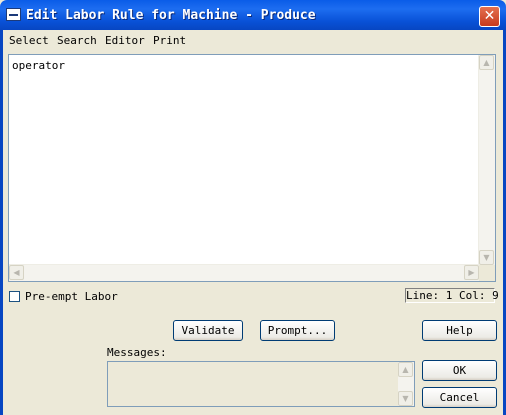  What do you see at coordinates (71, 296) in the screenshot?
I see `preempt-labor-label: Pre-empt Labor` at bounding box center [71, 296].